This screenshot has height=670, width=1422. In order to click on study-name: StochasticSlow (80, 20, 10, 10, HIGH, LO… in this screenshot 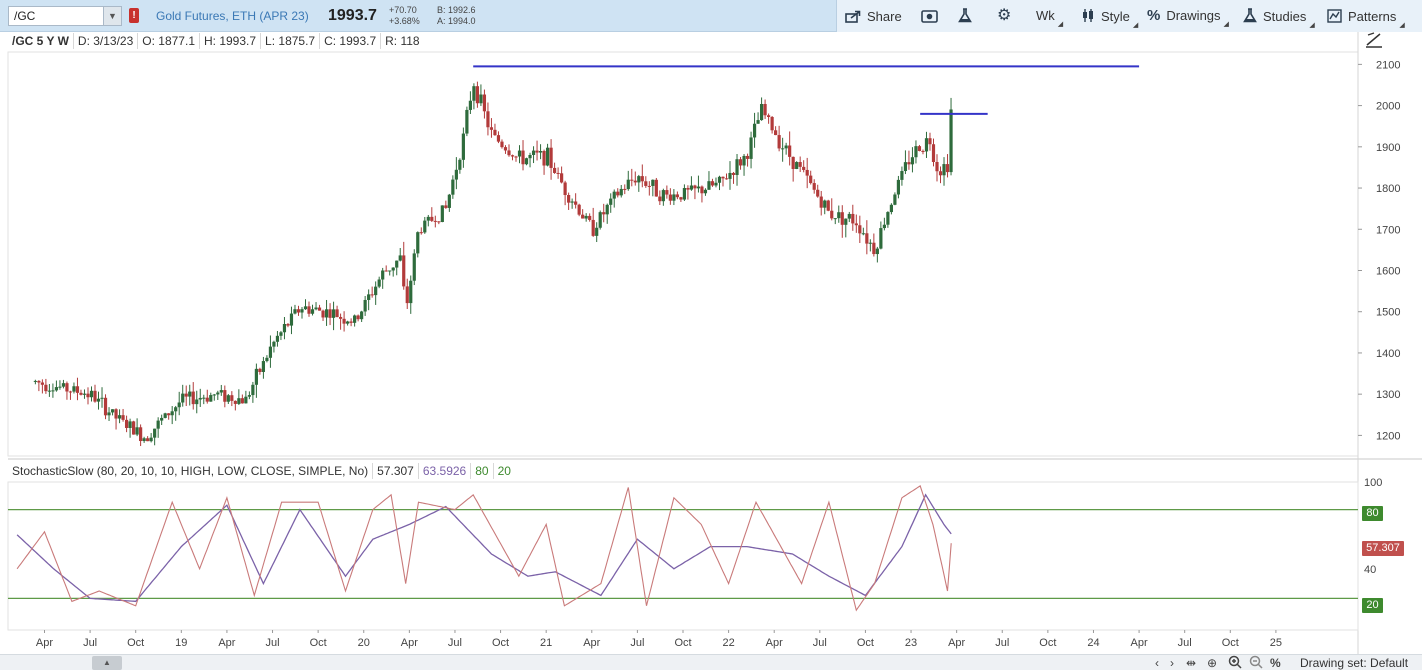, I will do `click(191, 471)`.